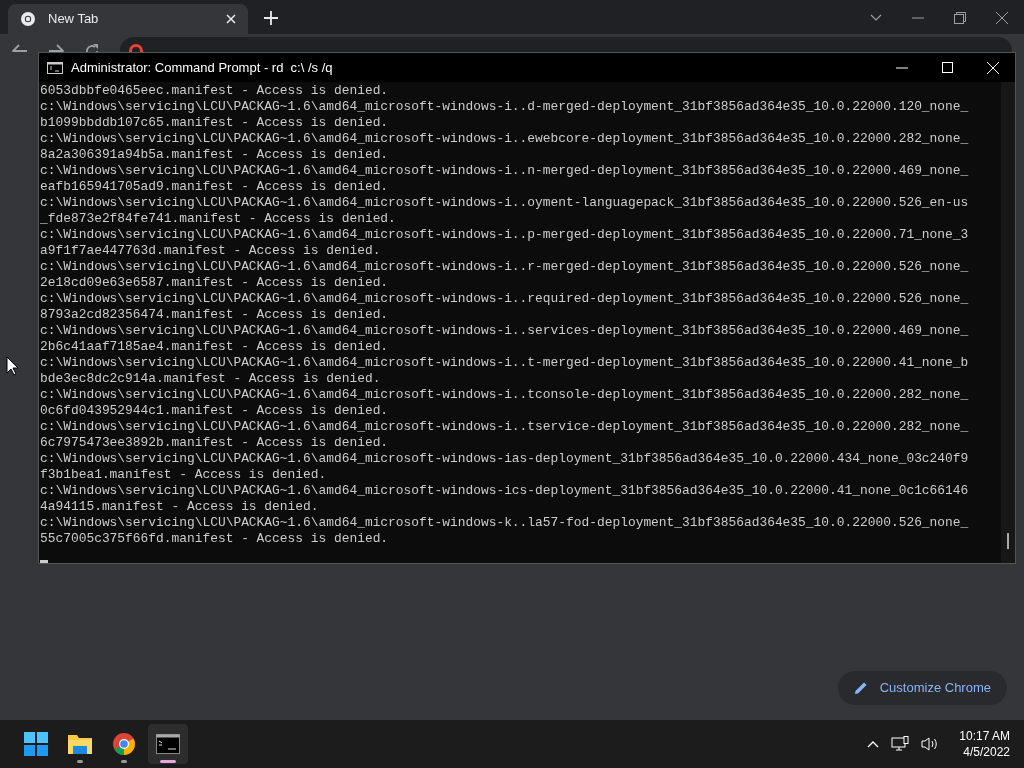  I want to click on console-line: 2e18cd09e63e6587.manifest - Access is denied., so click(215, 283).